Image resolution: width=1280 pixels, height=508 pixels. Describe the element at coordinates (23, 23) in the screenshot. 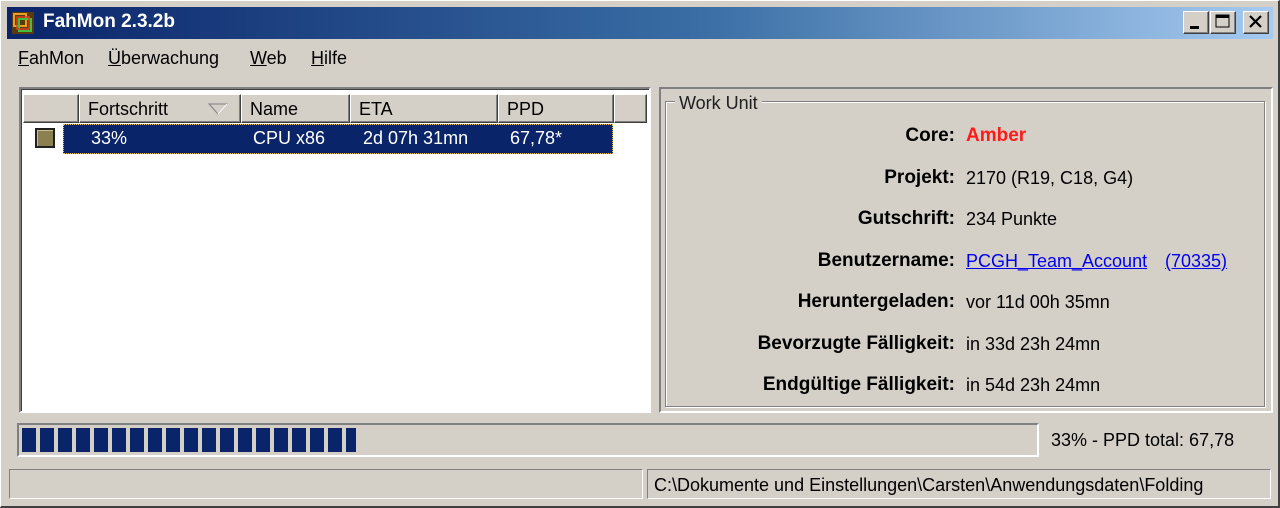

I see `fahmon-app-icon` at that location.